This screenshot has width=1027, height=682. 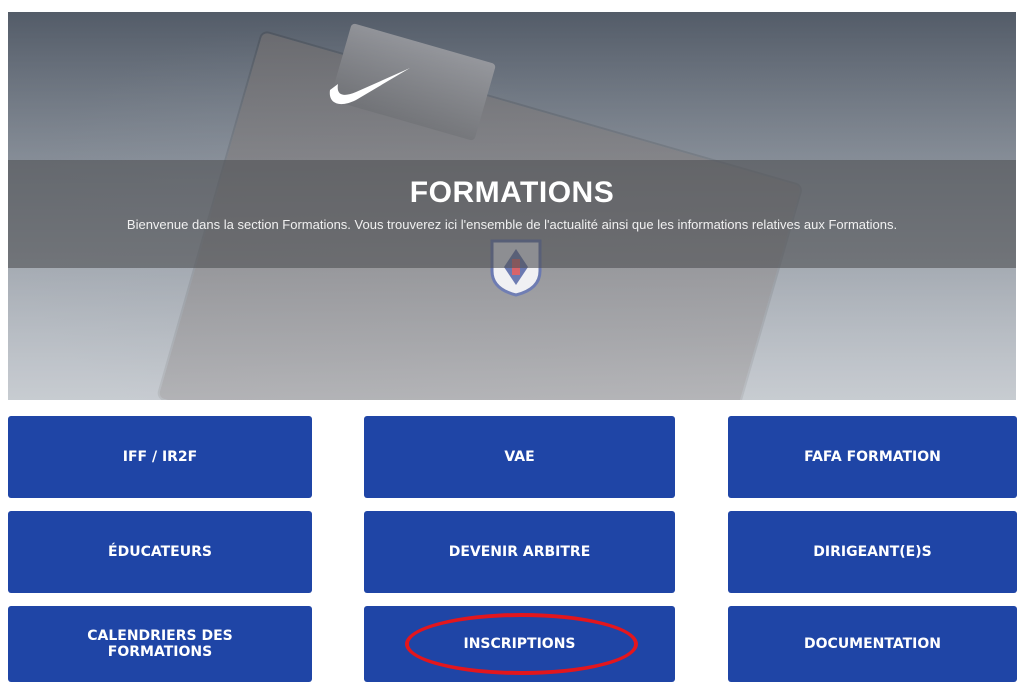 I want to click on tile-devenir-arbitre: DEVENIR ARBITRE, so click(x=519, y=552).